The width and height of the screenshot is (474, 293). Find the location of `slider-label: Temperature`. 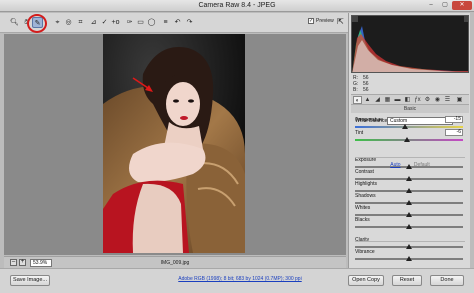

slider-label: Temperature is located at coordinates (369, 120).